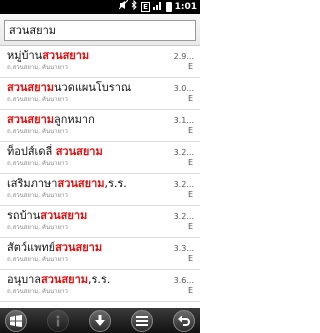  What do you see at coordinates (158, 7) in the screenshot?
I see `signal-icon` at bounding box center [158, 7].